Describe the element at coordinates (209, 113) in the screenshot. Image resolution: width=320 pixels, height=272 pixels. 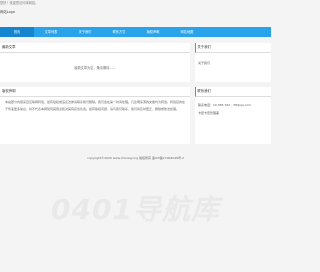
I see `contact-address: 卡密卡查管理事` at that location.